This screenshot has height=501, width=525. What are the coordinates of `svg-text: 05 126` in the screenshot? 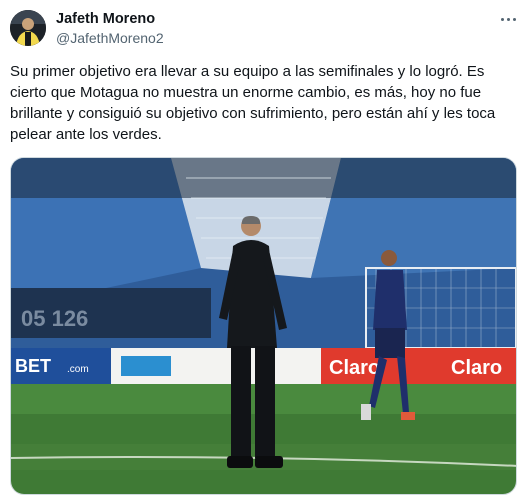 It's located at (54, 318).